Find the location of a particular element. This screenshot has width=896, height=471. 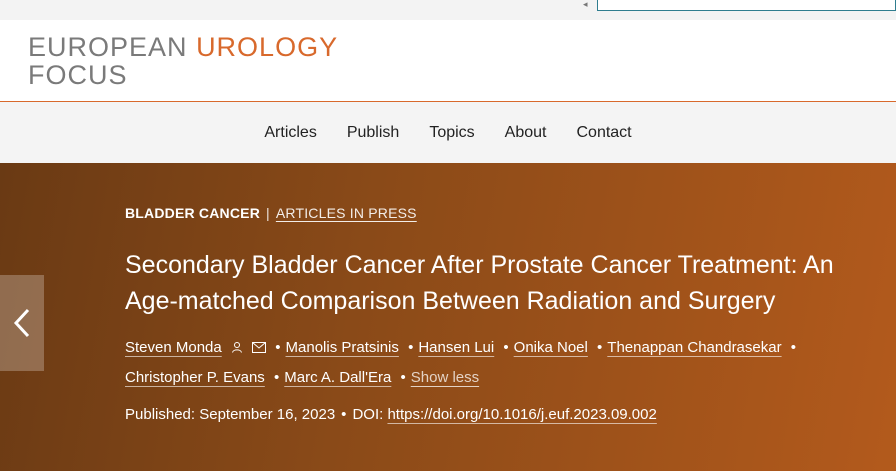

nav-item-contact: Contact is located at coordinates (603, 133).